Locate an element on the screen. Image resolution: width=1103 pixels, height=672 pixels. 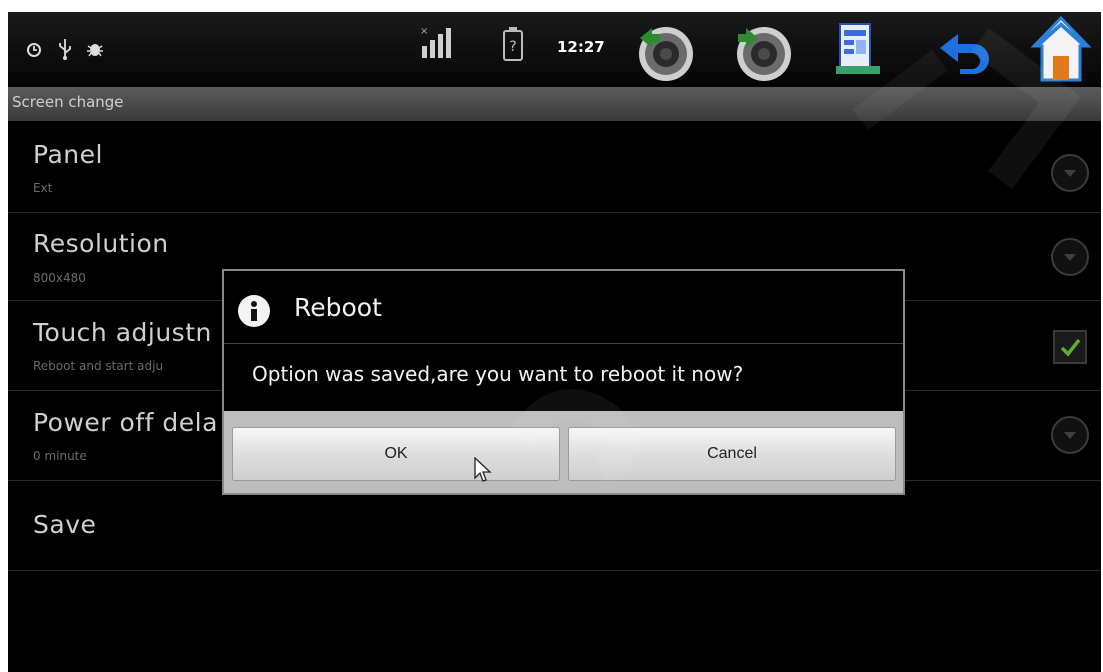
setting-subtitle: 0 minute is located at coordinates (60, 456).